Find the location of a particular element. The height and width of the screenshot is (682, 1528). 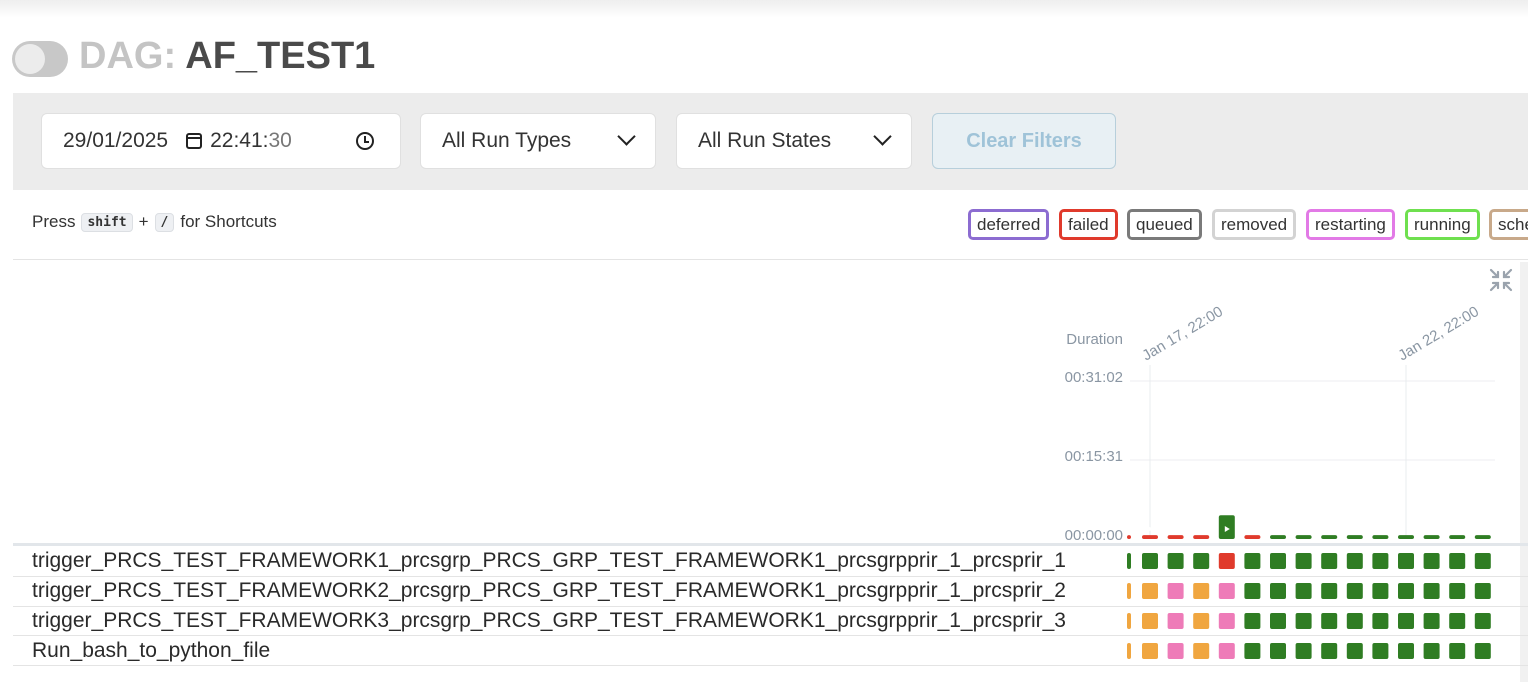

duration-bars is located at coordinates (1309, 527).